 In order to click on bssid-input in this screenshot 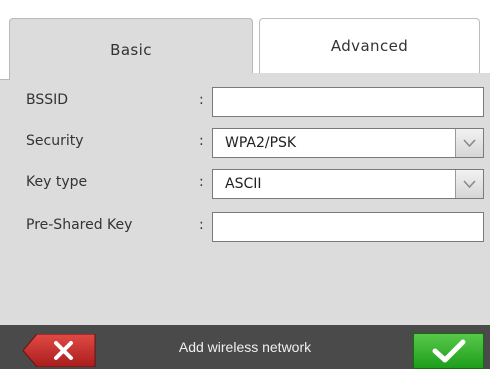, I will do `click(348, 102)`.